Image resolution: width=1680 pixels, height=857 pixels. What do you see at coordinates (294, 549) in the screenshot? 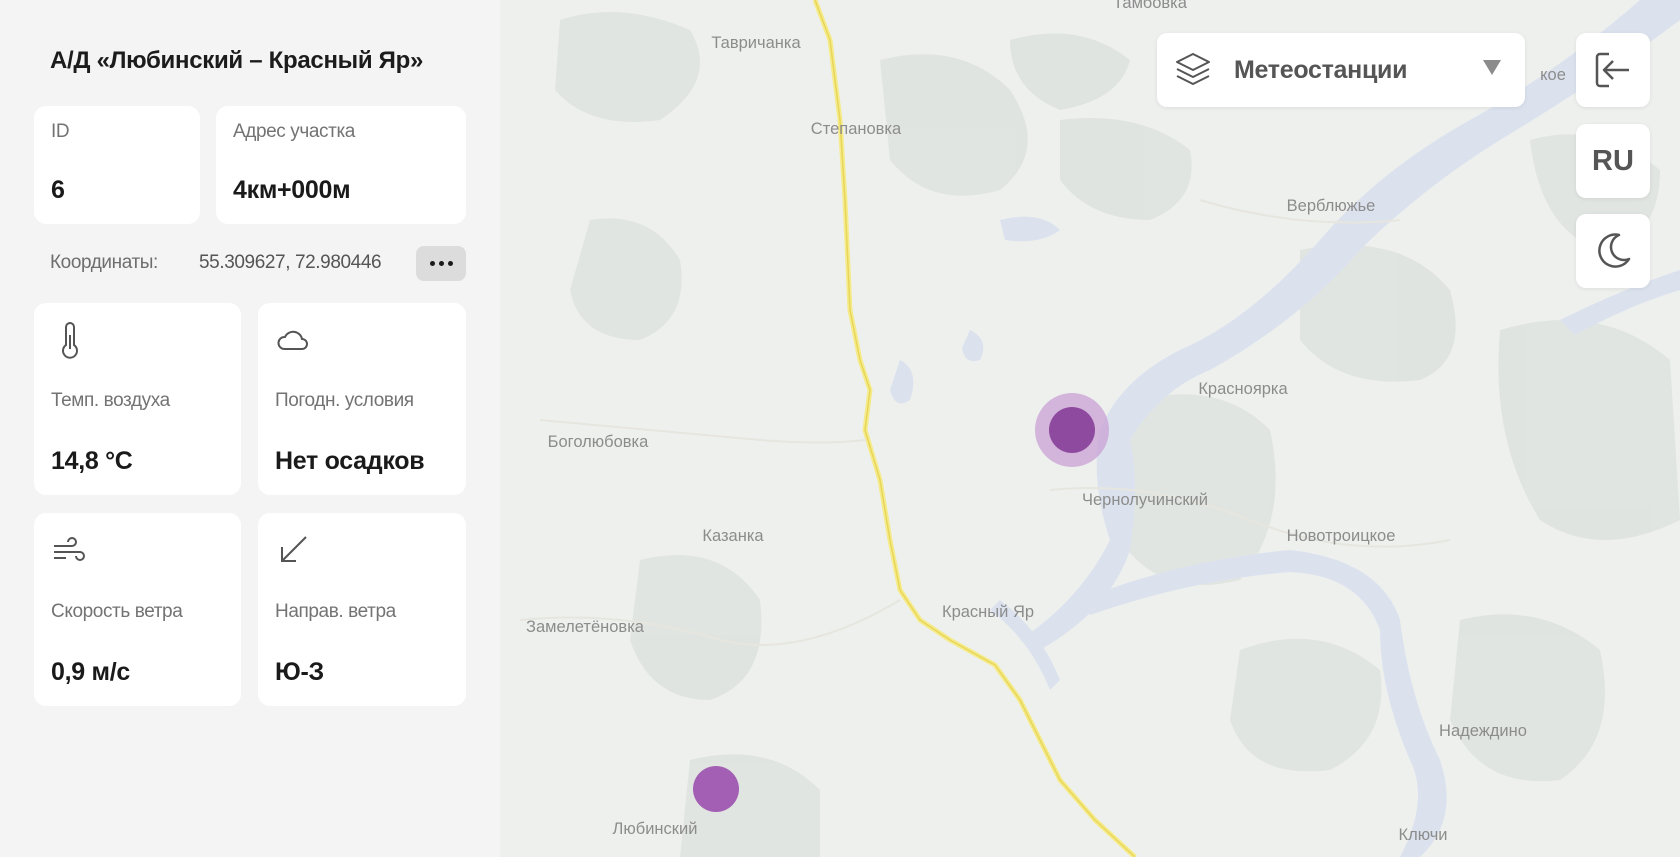
I see `arrow-down-left-icon` at bounding box center [294, 549].